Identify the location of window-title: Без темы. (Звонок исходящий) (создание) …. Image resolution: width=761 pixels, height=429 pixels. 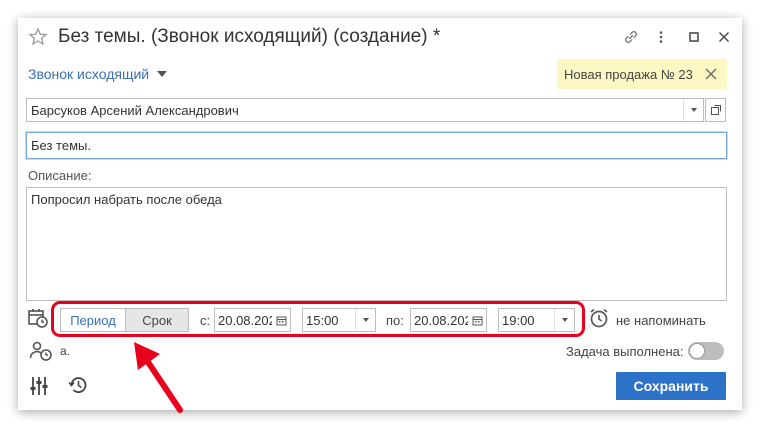
(249, 36).